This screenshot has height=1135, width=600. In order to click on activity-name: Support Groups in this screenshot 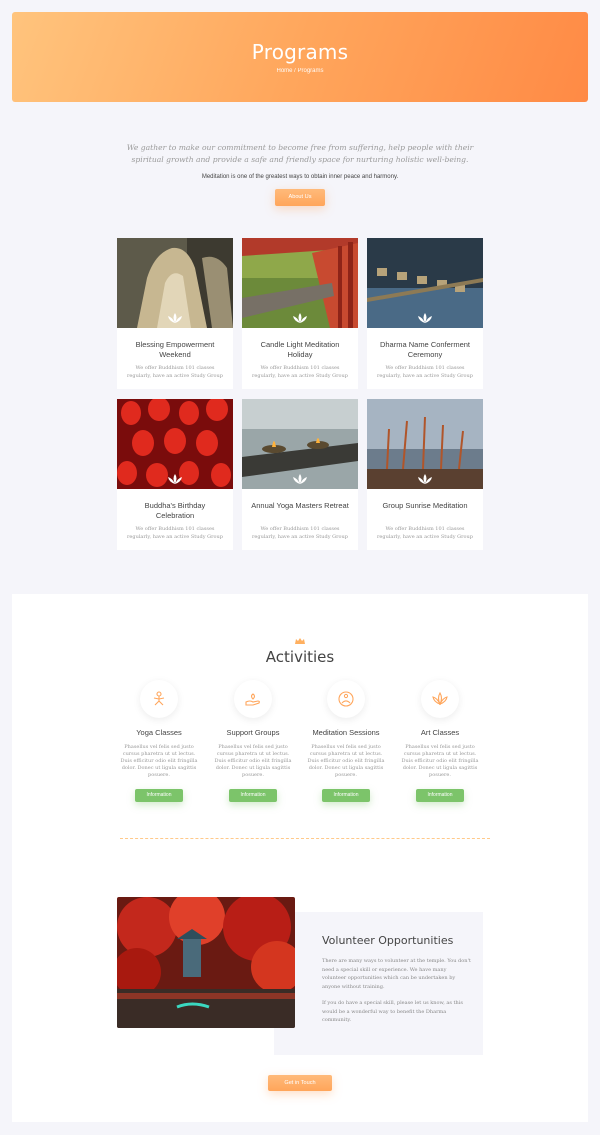, I will do `click(253, 732)`.